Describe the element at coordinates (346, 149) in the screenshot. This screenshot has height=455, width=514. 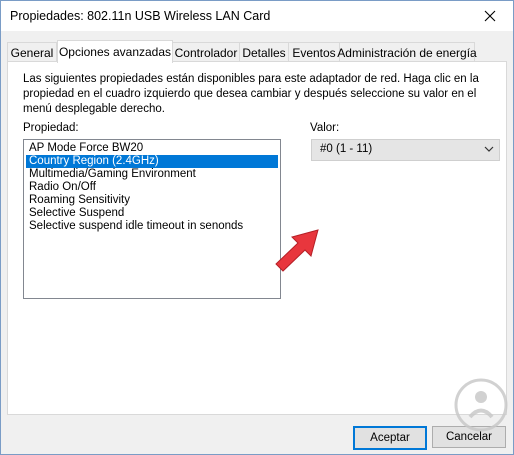
I see `value-selected: #0 (1 - 11)` at that location.